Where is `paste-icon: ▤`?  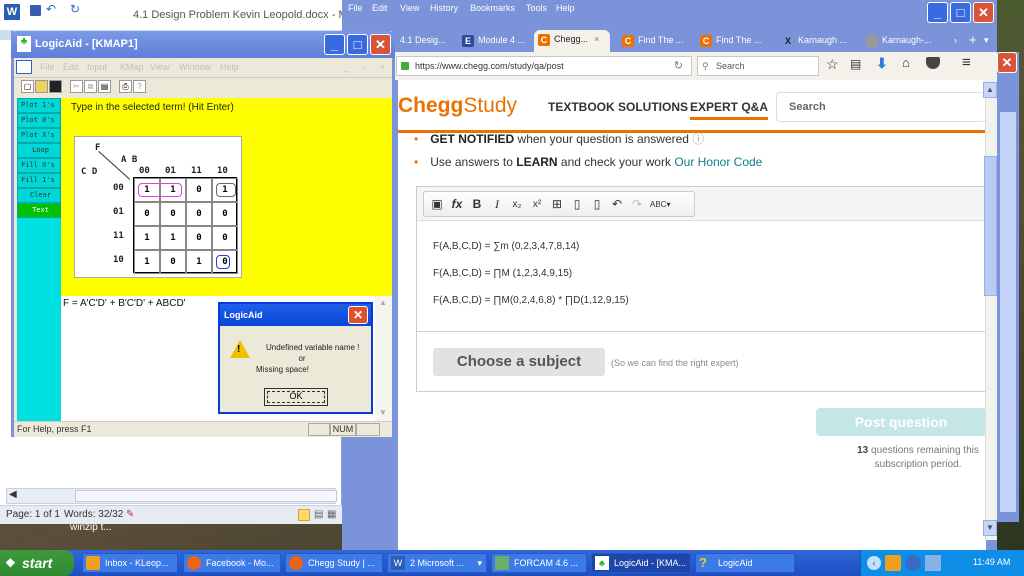
paste-icon: ▤ is located at coordinates (104, 86).